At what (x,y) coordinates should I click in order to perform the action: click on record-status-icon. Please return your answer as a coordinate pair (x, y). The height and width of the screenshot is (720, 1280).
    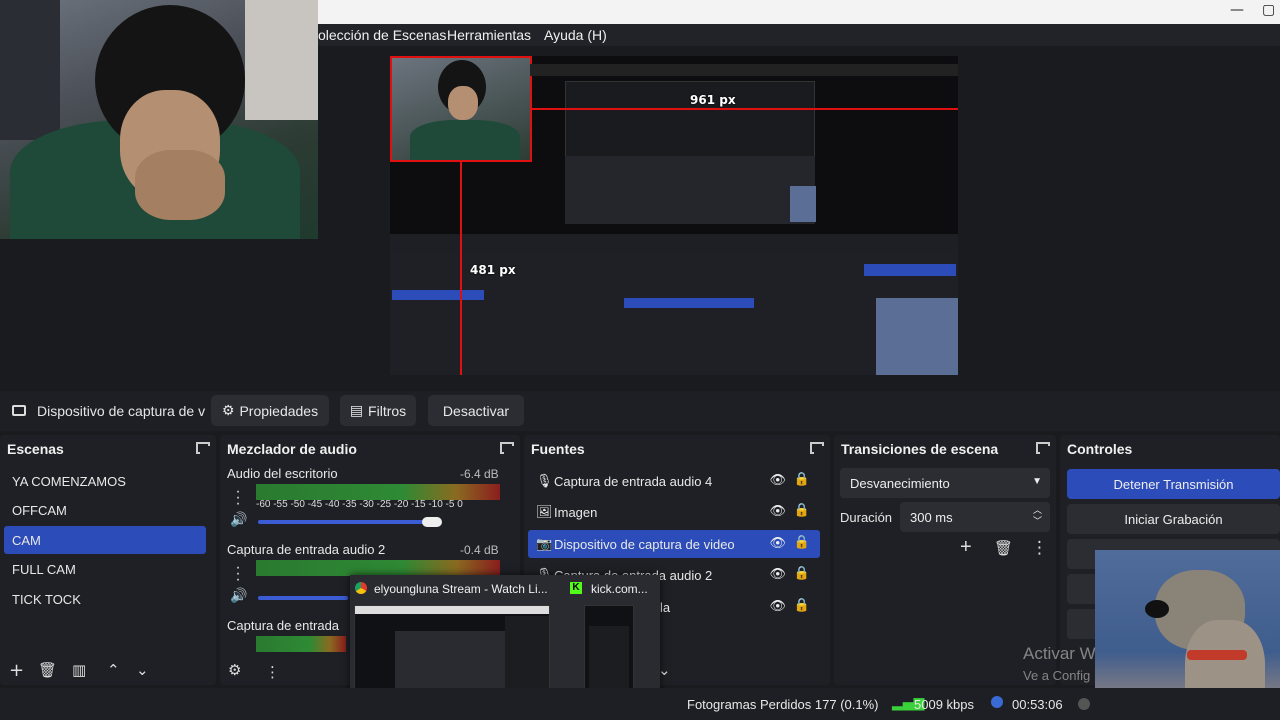
    Looking at the image, I should click on (1084, 704).